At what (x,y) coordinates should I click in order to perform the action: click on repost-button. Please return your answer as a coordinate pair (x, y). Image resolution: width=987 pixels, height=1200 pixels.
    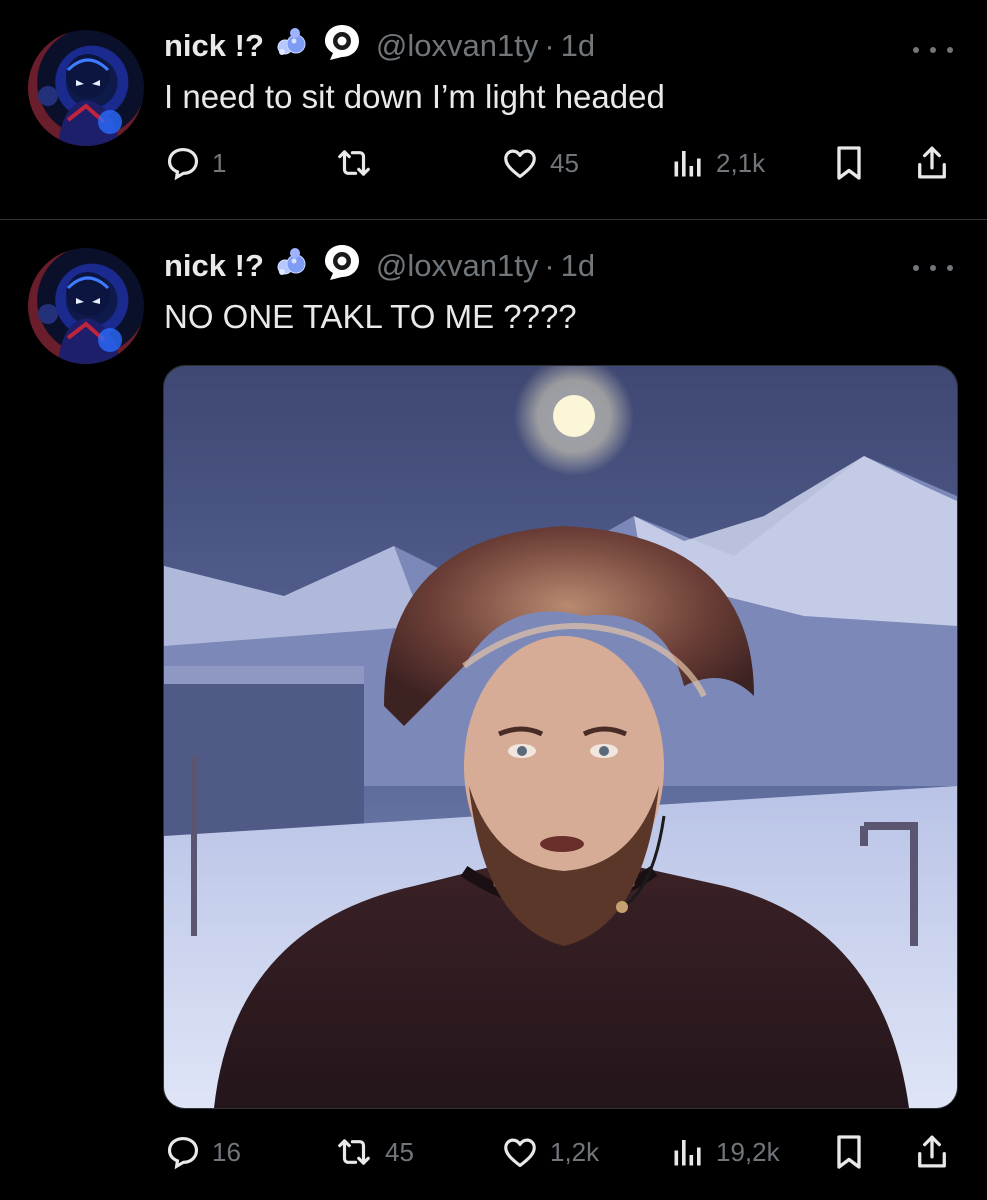
    Looking at the image, I should click on (359, 163).